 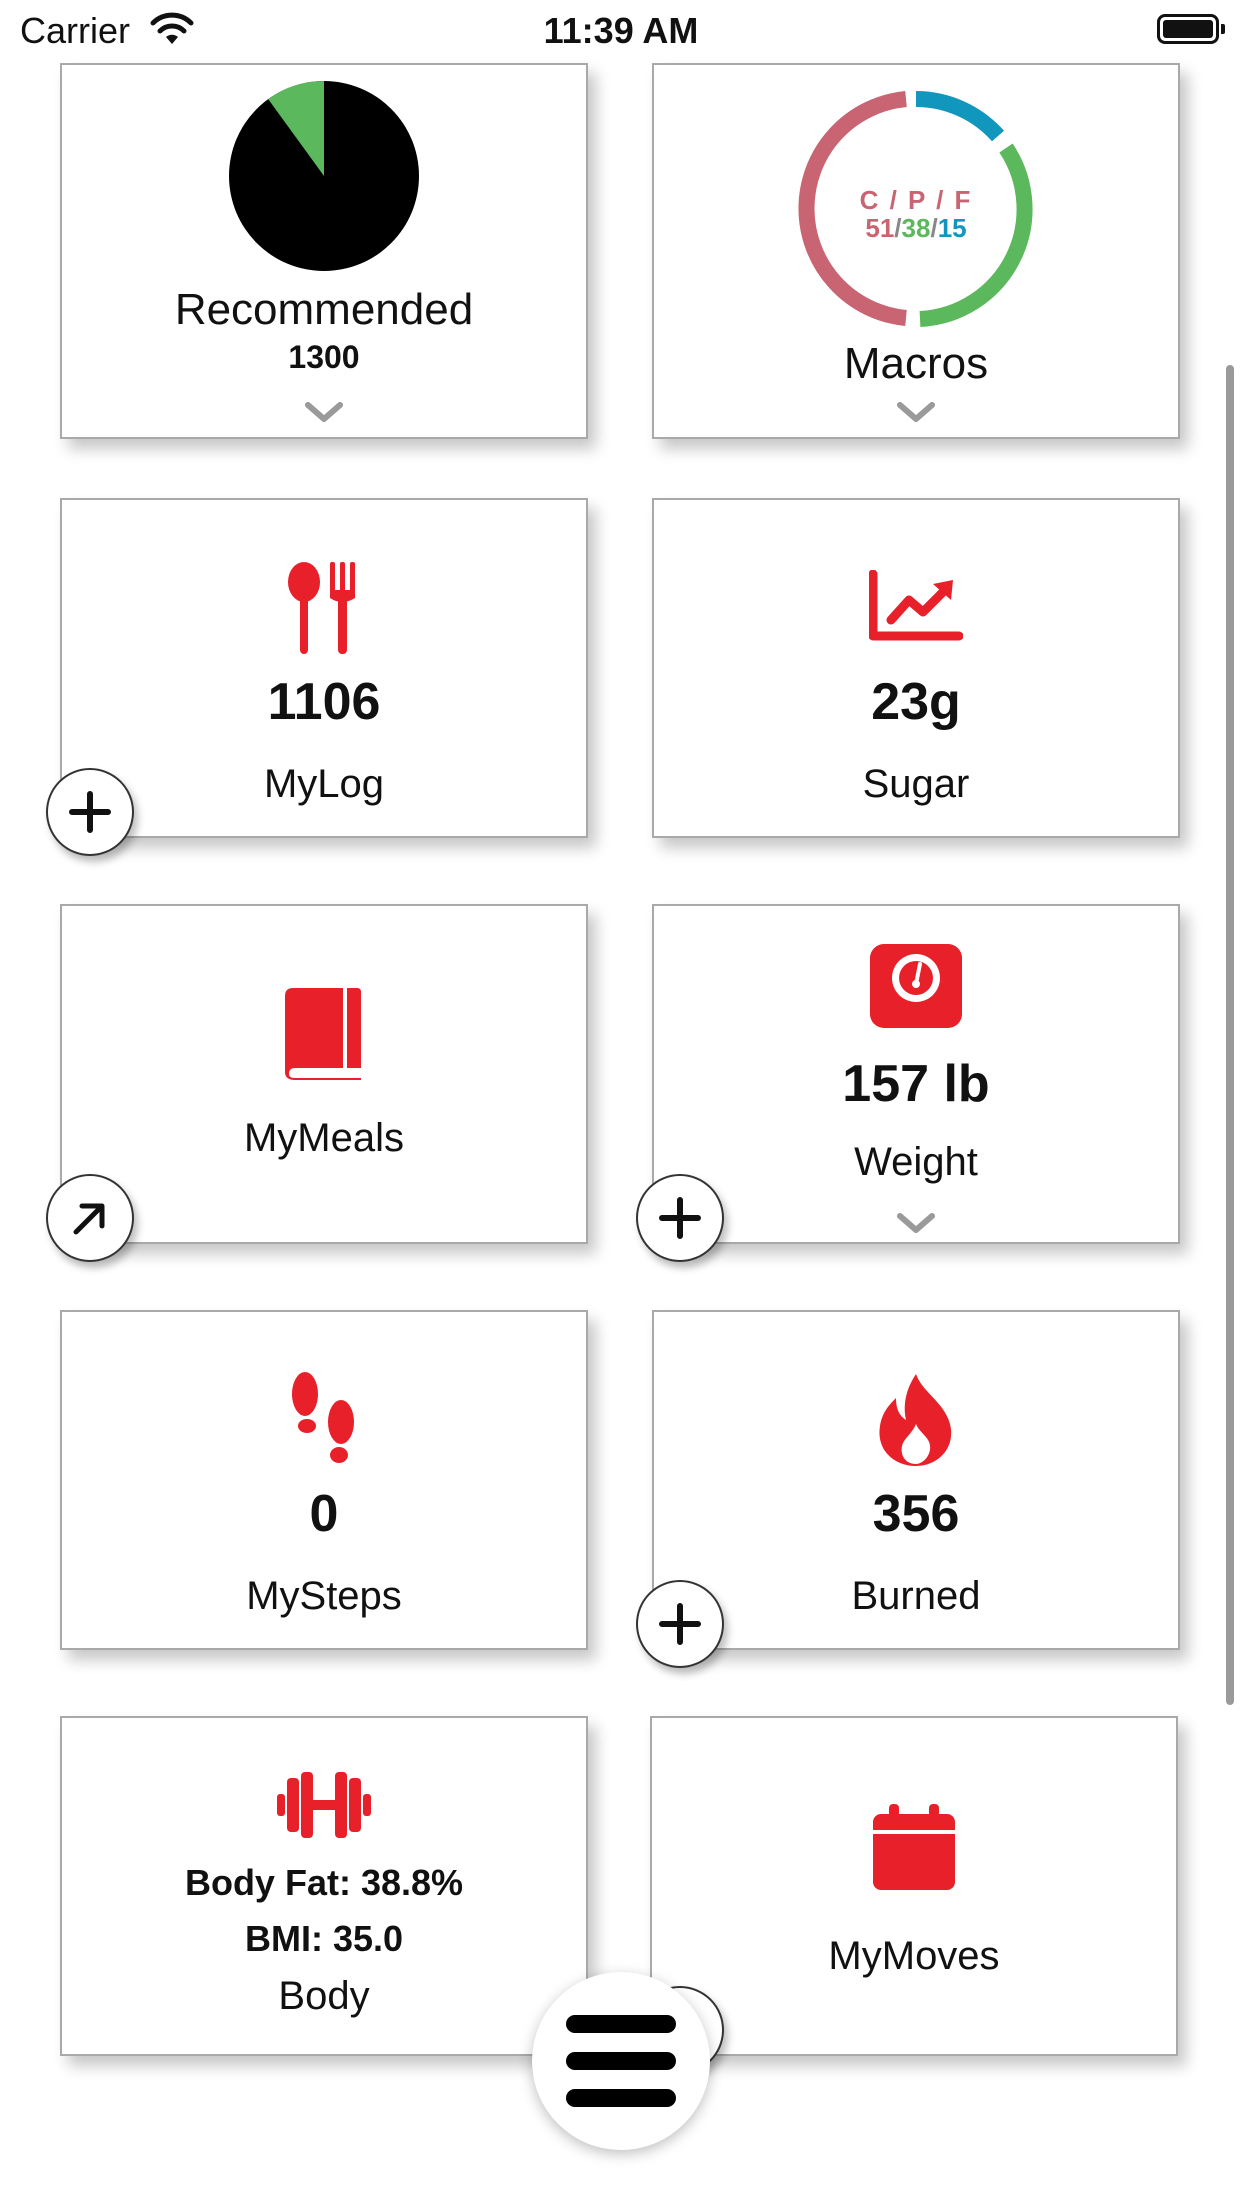 I want to click on sugar-value: 23g, so click(x=916, y=702).